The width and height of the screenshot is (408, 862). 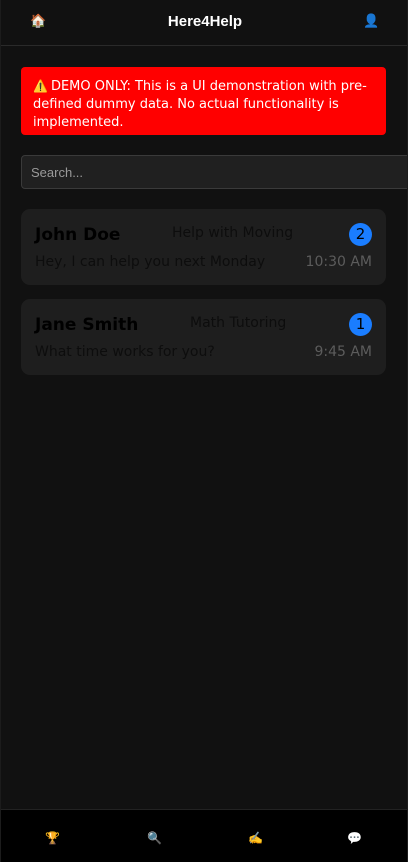 What do you see at coordinates (360, 324) in the screenshot?
I see `unread-badge: 1` at bounding box center [360, 324].